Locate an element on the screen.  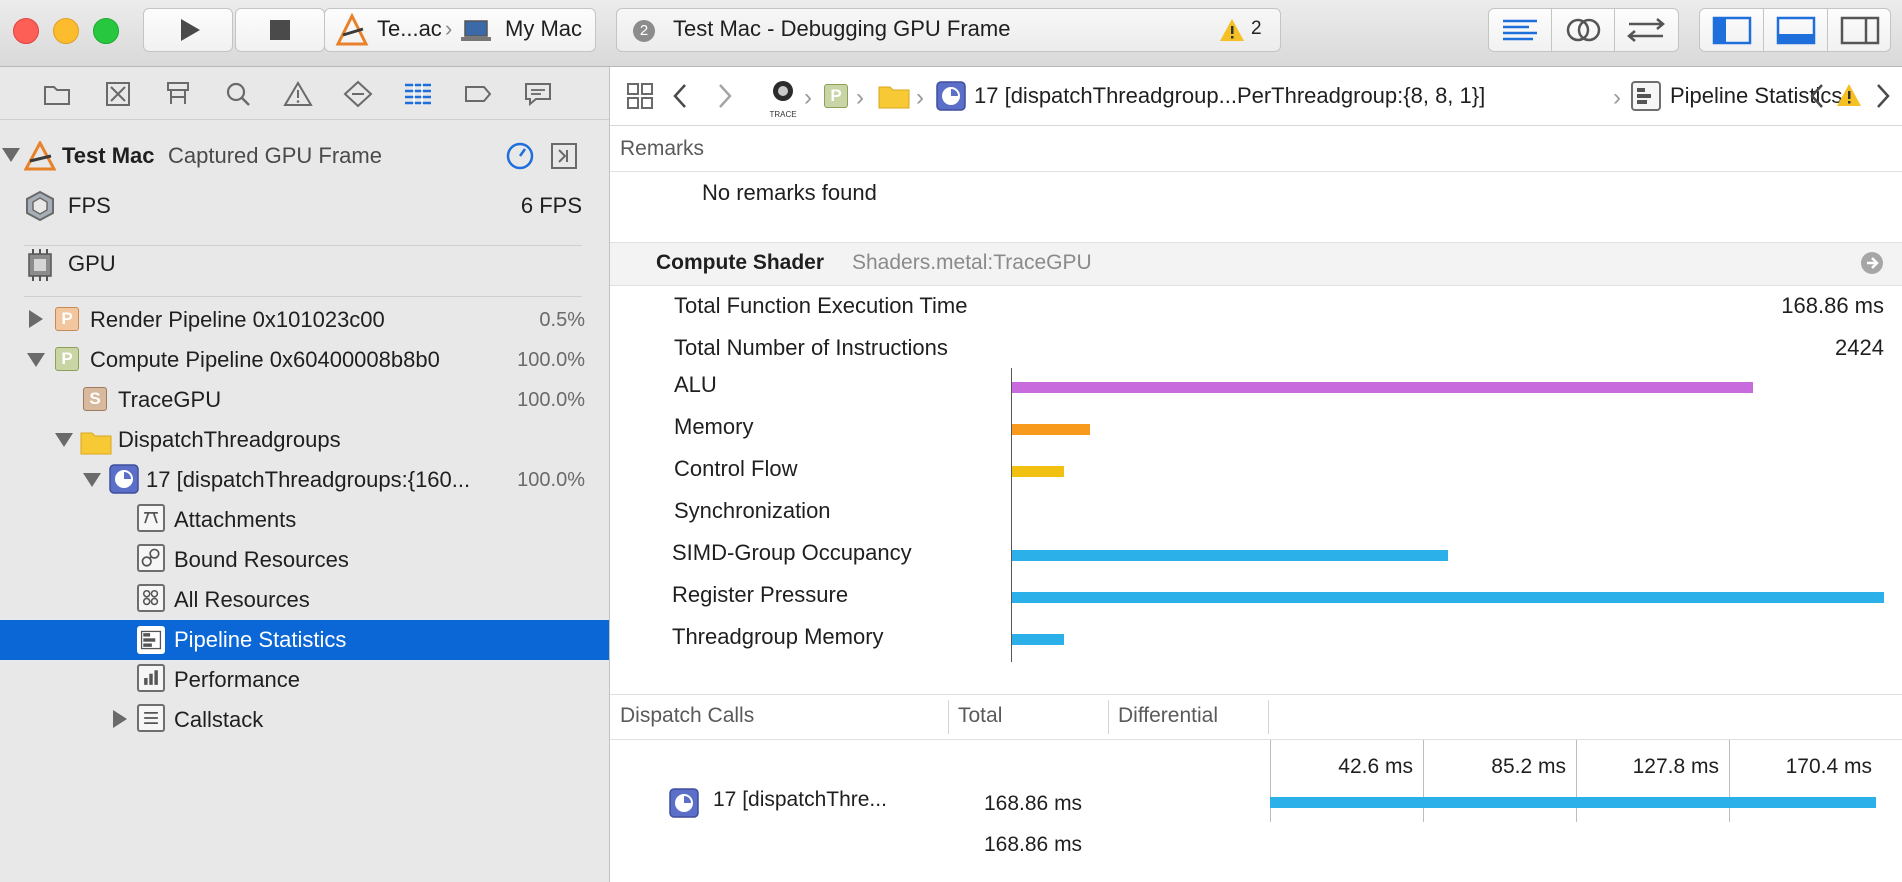
chart-category-label: Synchronization is located at coordinates (752, 510).